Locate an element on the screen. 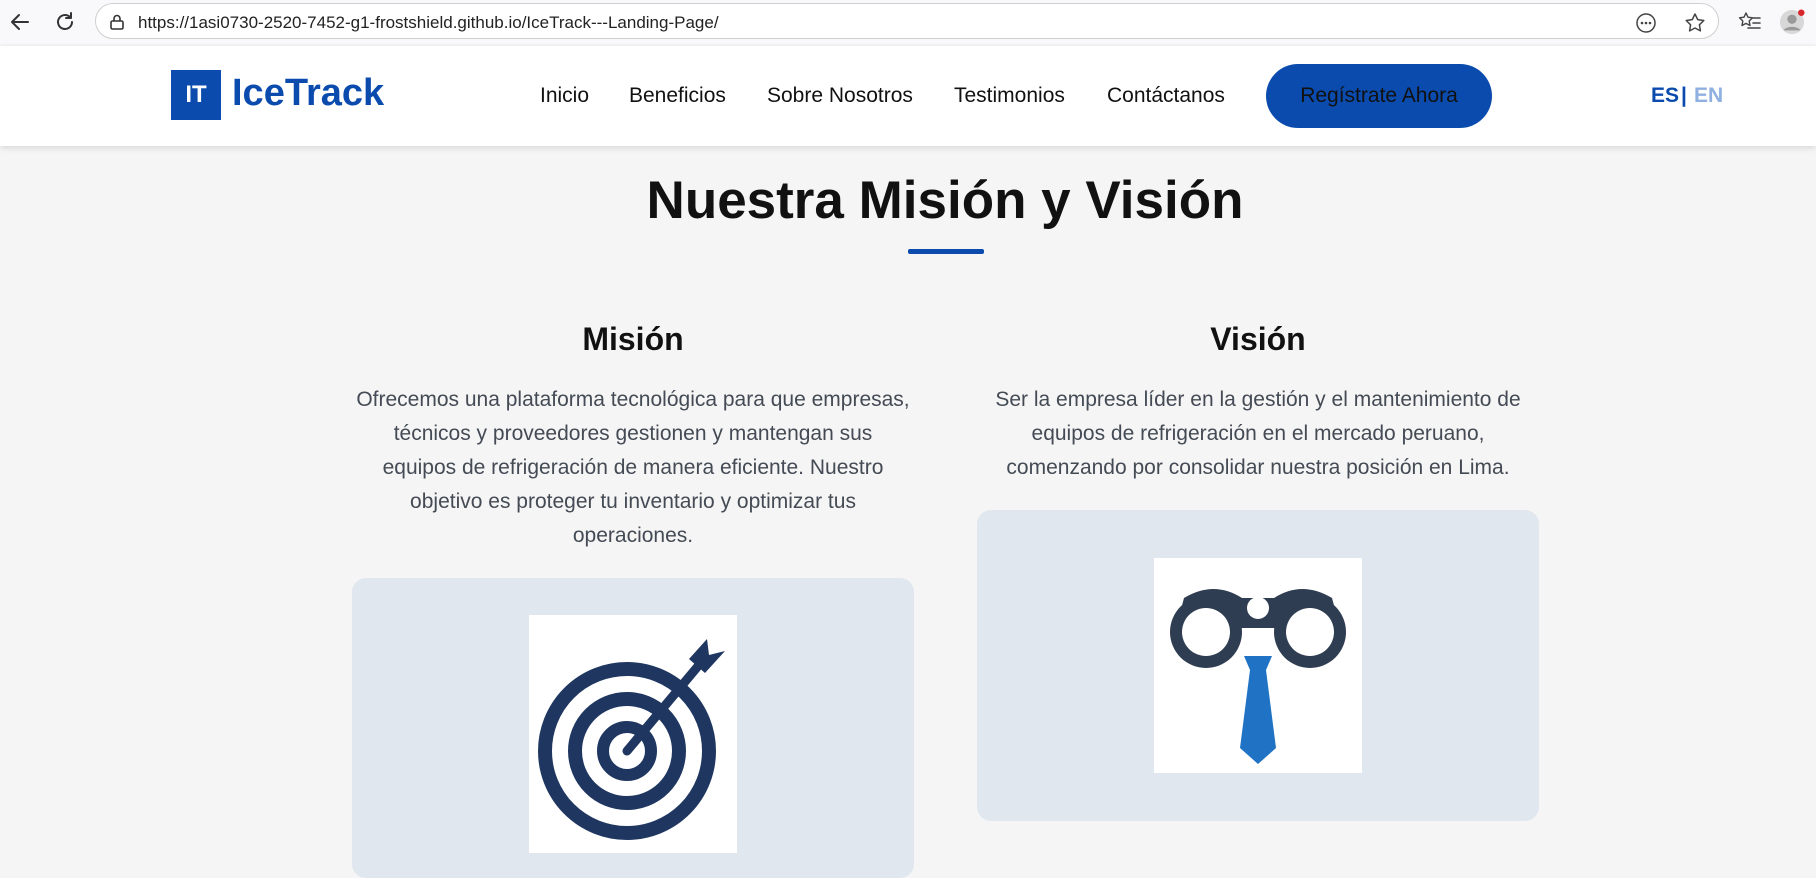 Image resolution: width=1816 pixels, height=878 pixels. mission-heading: Misión is located at coordinates (633, 339).